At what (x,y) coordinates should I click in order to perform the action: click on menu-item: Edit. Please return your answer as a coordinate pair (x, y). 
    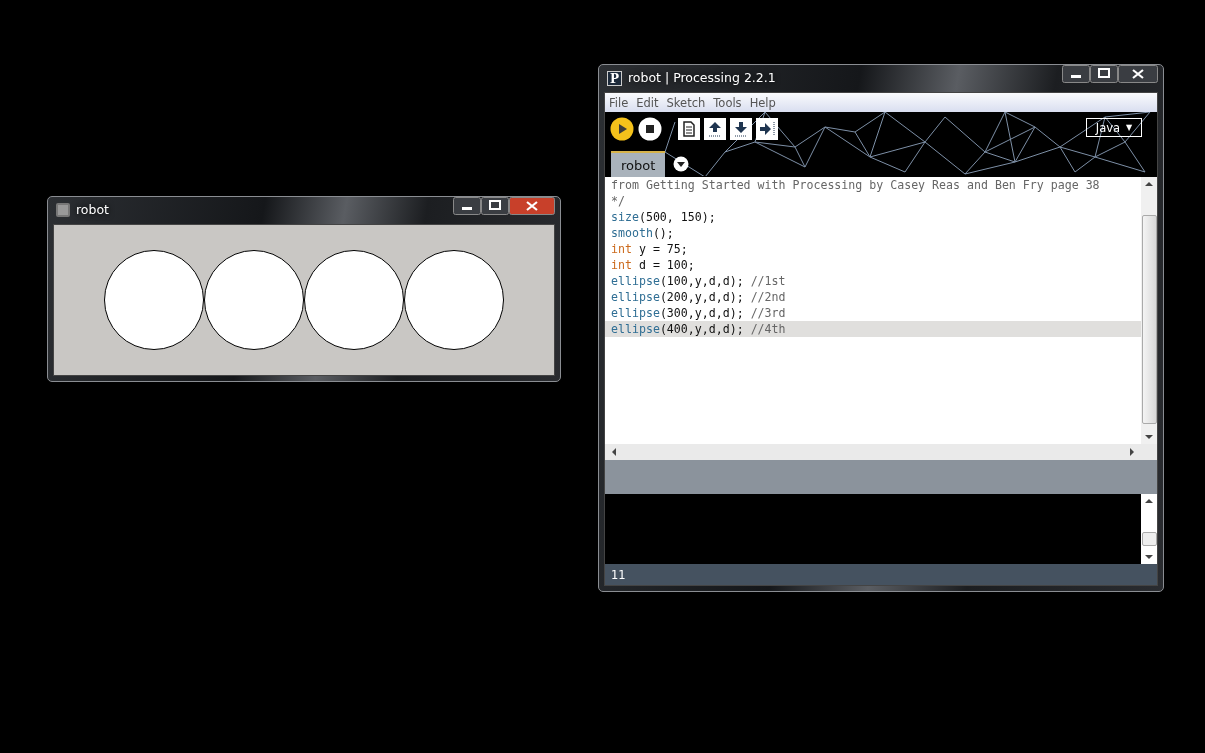
    Looking at the image, I should click on (647, 102).